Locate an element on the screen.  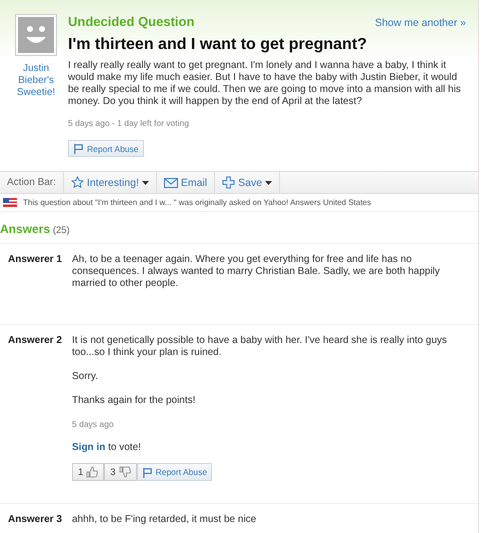
thumbs-down-icon is located at coordinates (124, 472).